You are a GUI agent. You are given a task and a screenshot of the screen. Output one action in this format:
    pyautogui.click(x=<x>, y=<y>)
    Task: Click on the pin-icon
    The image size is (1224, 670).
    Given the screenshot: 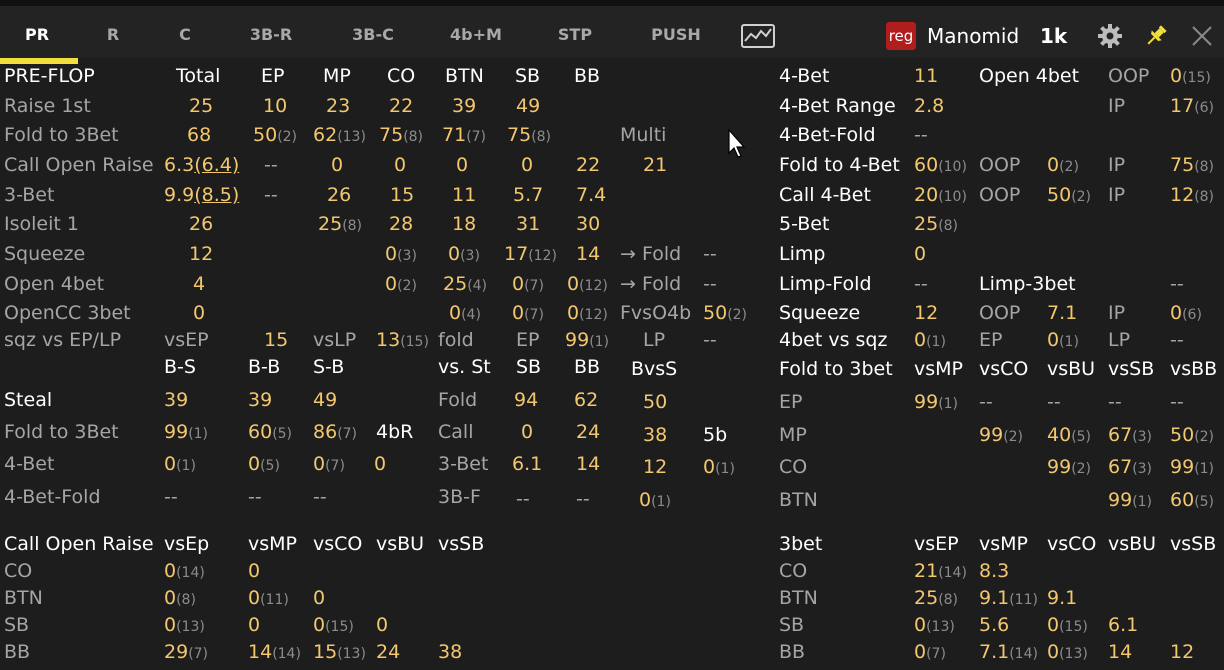 What is the action you would take?
    pyautogui.click(x=1156, y=36)
    